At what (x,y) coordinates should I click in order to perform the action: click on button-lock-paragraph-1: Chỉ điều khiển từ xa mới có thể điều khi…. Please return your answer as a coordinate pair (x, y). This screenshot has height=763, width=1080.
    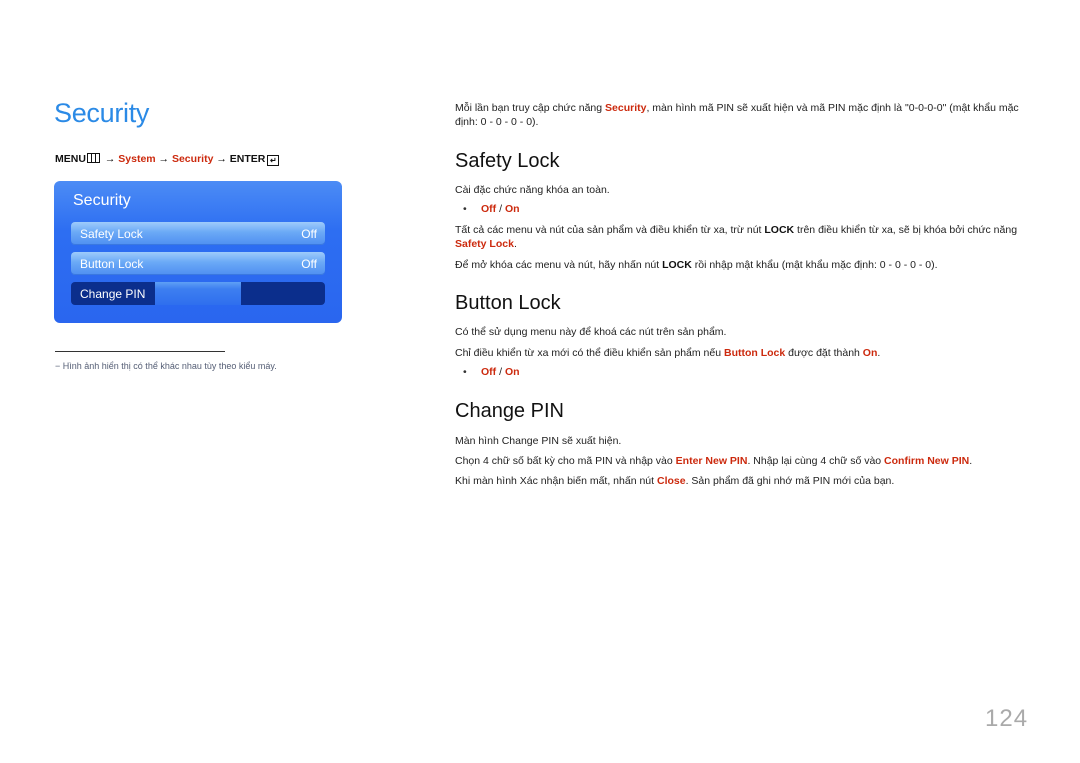
    Looking at the image, I should click on (740, 353).